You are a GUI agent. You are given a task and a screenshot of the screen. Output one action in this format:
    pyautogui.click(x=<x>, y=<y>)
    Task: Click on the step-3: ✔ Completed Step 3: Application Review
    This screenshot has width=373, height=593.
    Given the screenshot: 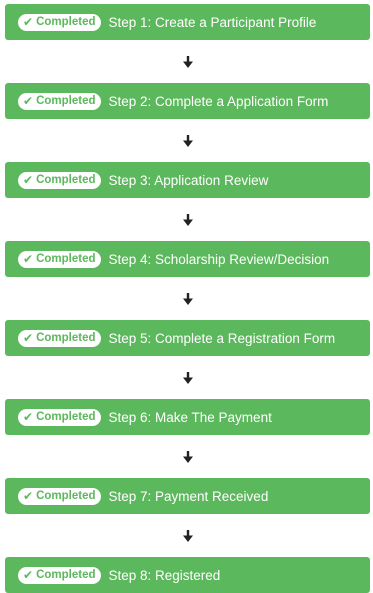 What is the action you would take?
    pyautogui.click(x=187, y=180)
    